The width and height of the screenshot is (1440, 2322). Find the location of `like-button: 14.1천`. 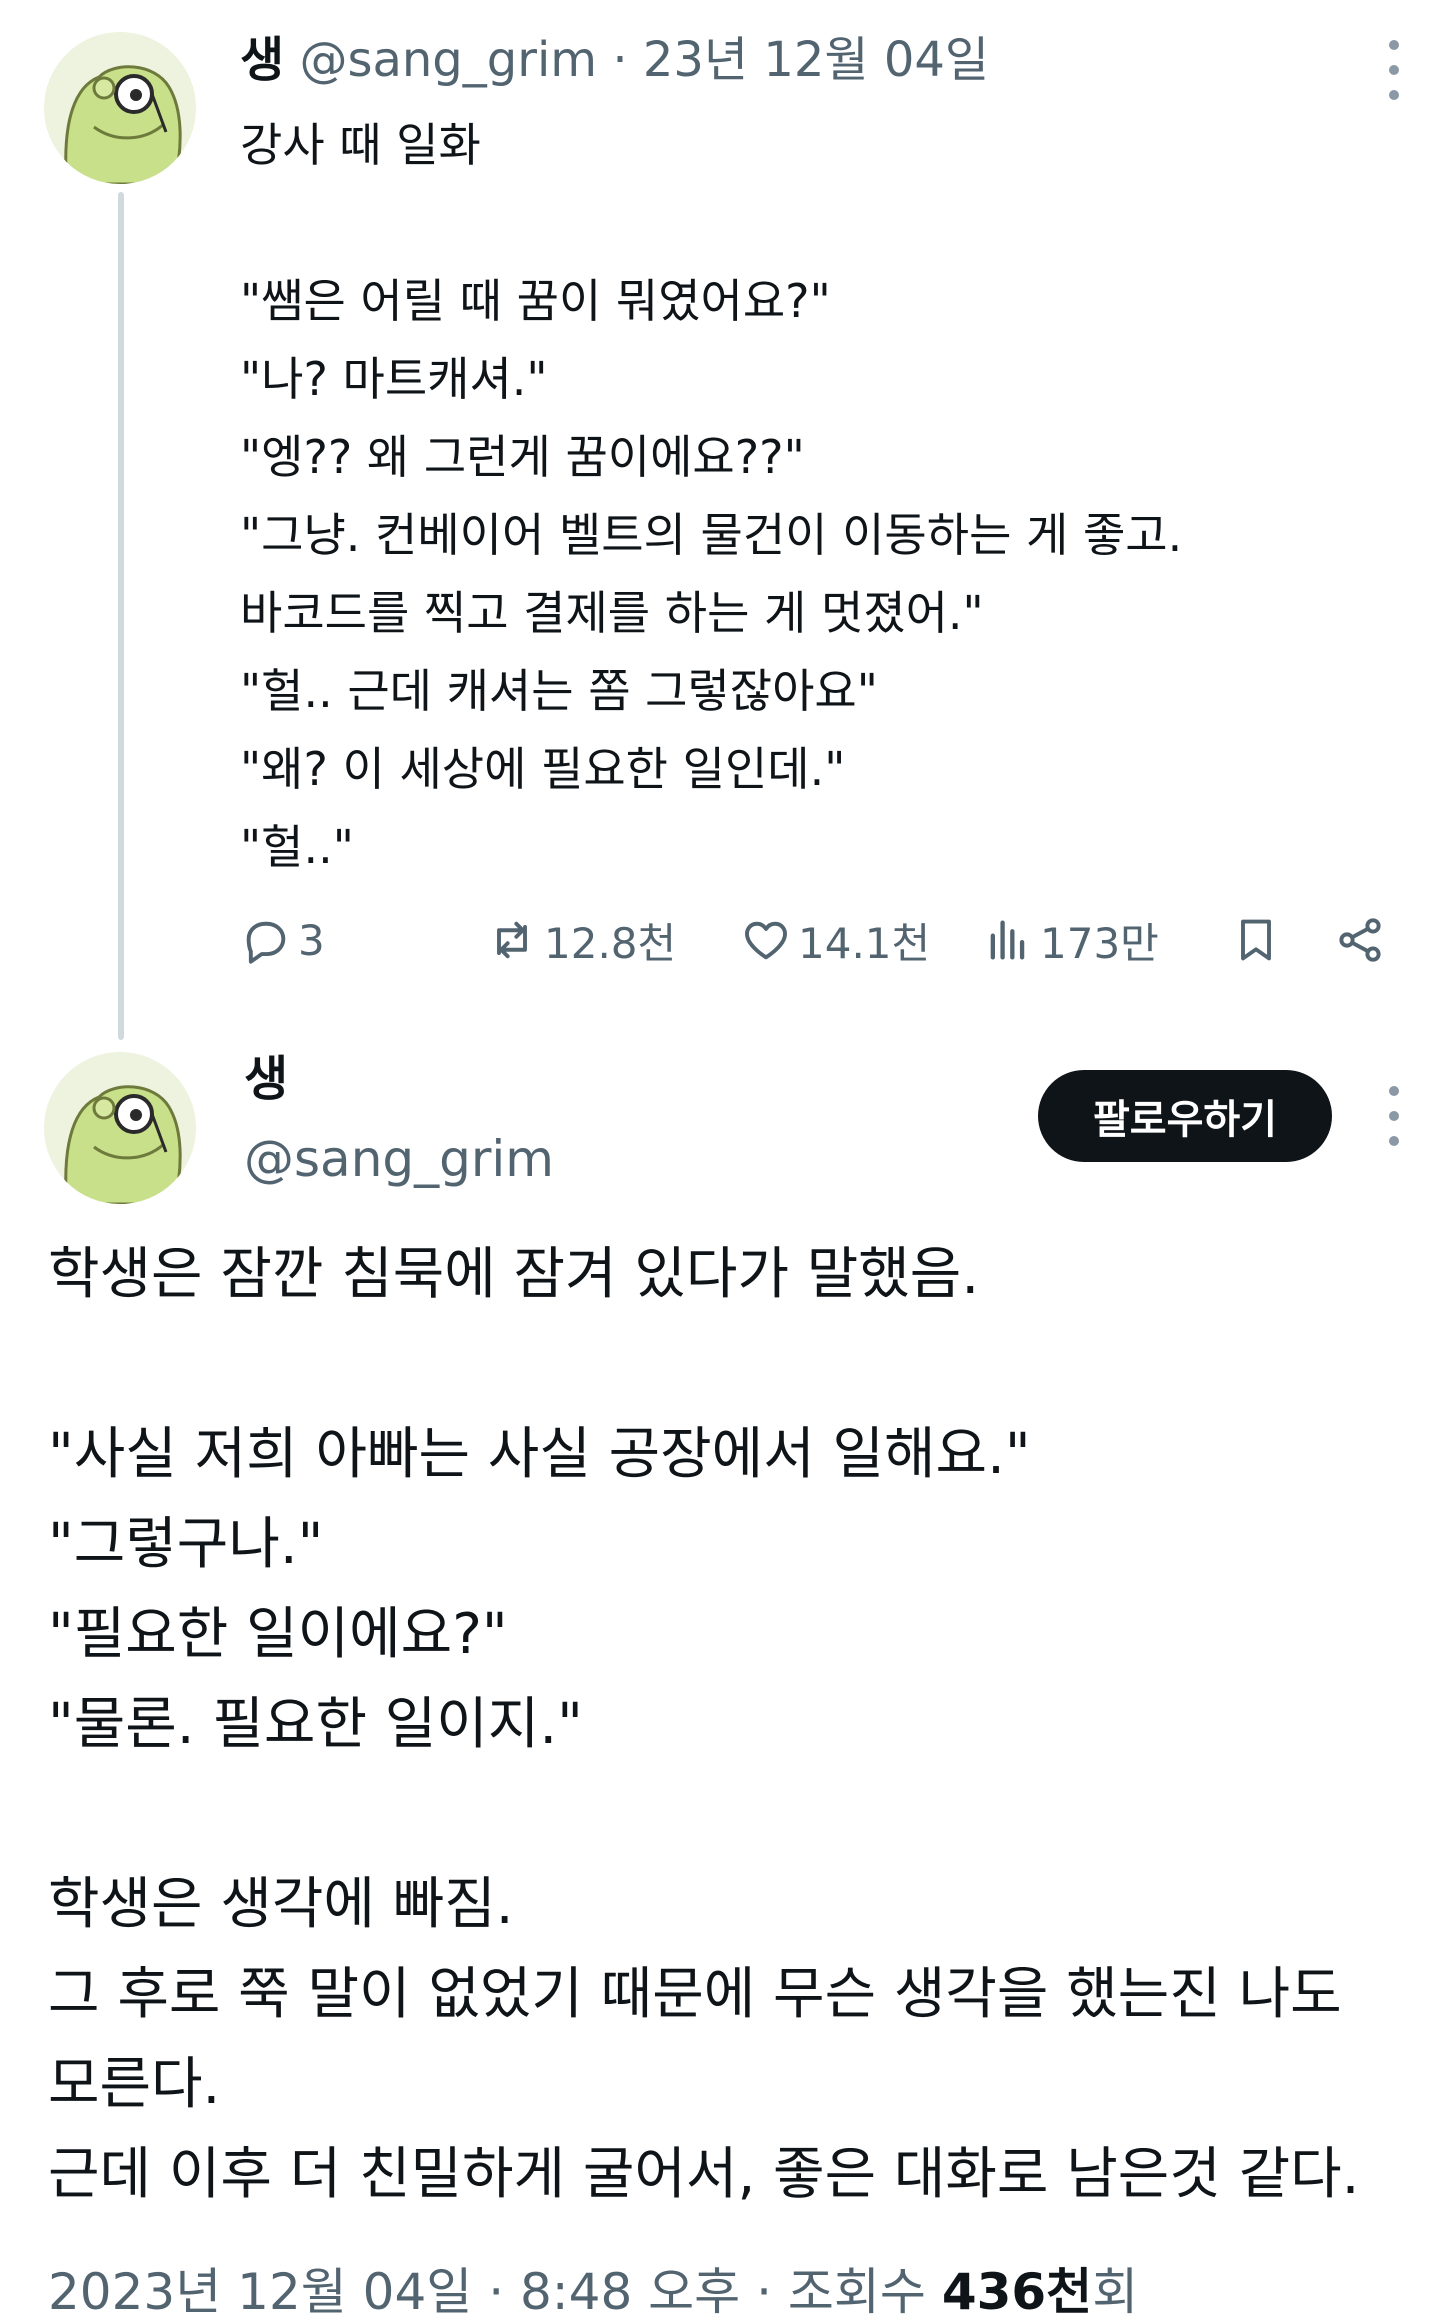

like-button: 14.1천 is located at coordinates (835, 940).